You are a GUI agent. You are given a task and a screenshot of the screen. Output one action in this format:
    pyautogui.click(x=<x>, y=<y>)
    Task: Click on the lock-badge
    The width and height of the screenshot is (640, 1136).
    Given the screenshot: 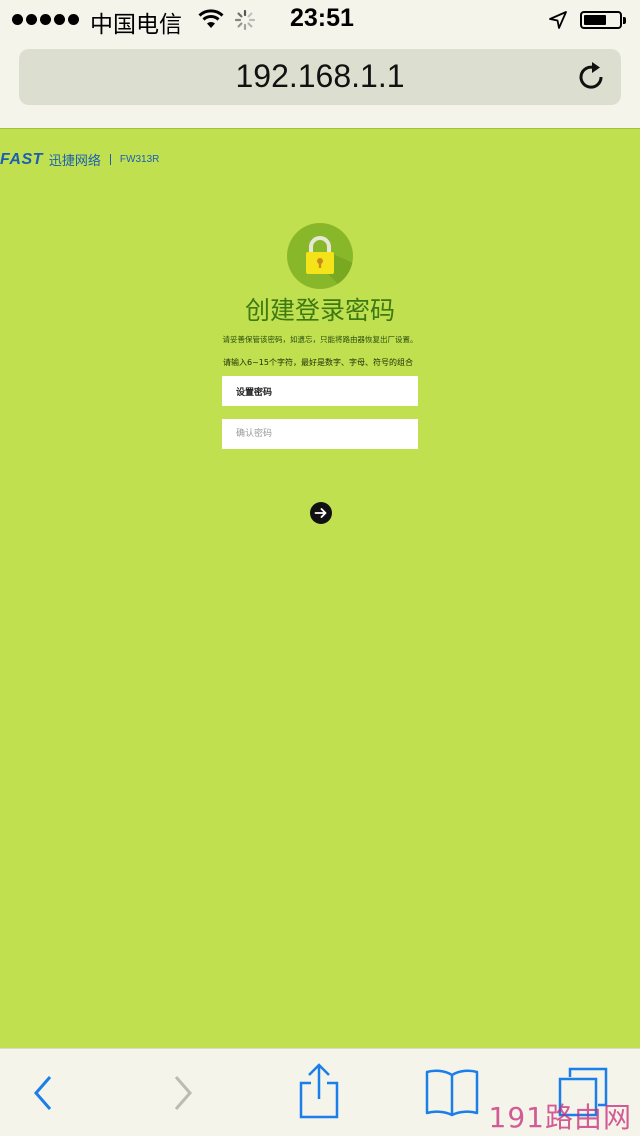 What is the action you would take?
    pyautogui.click(x=320, y=256)
    